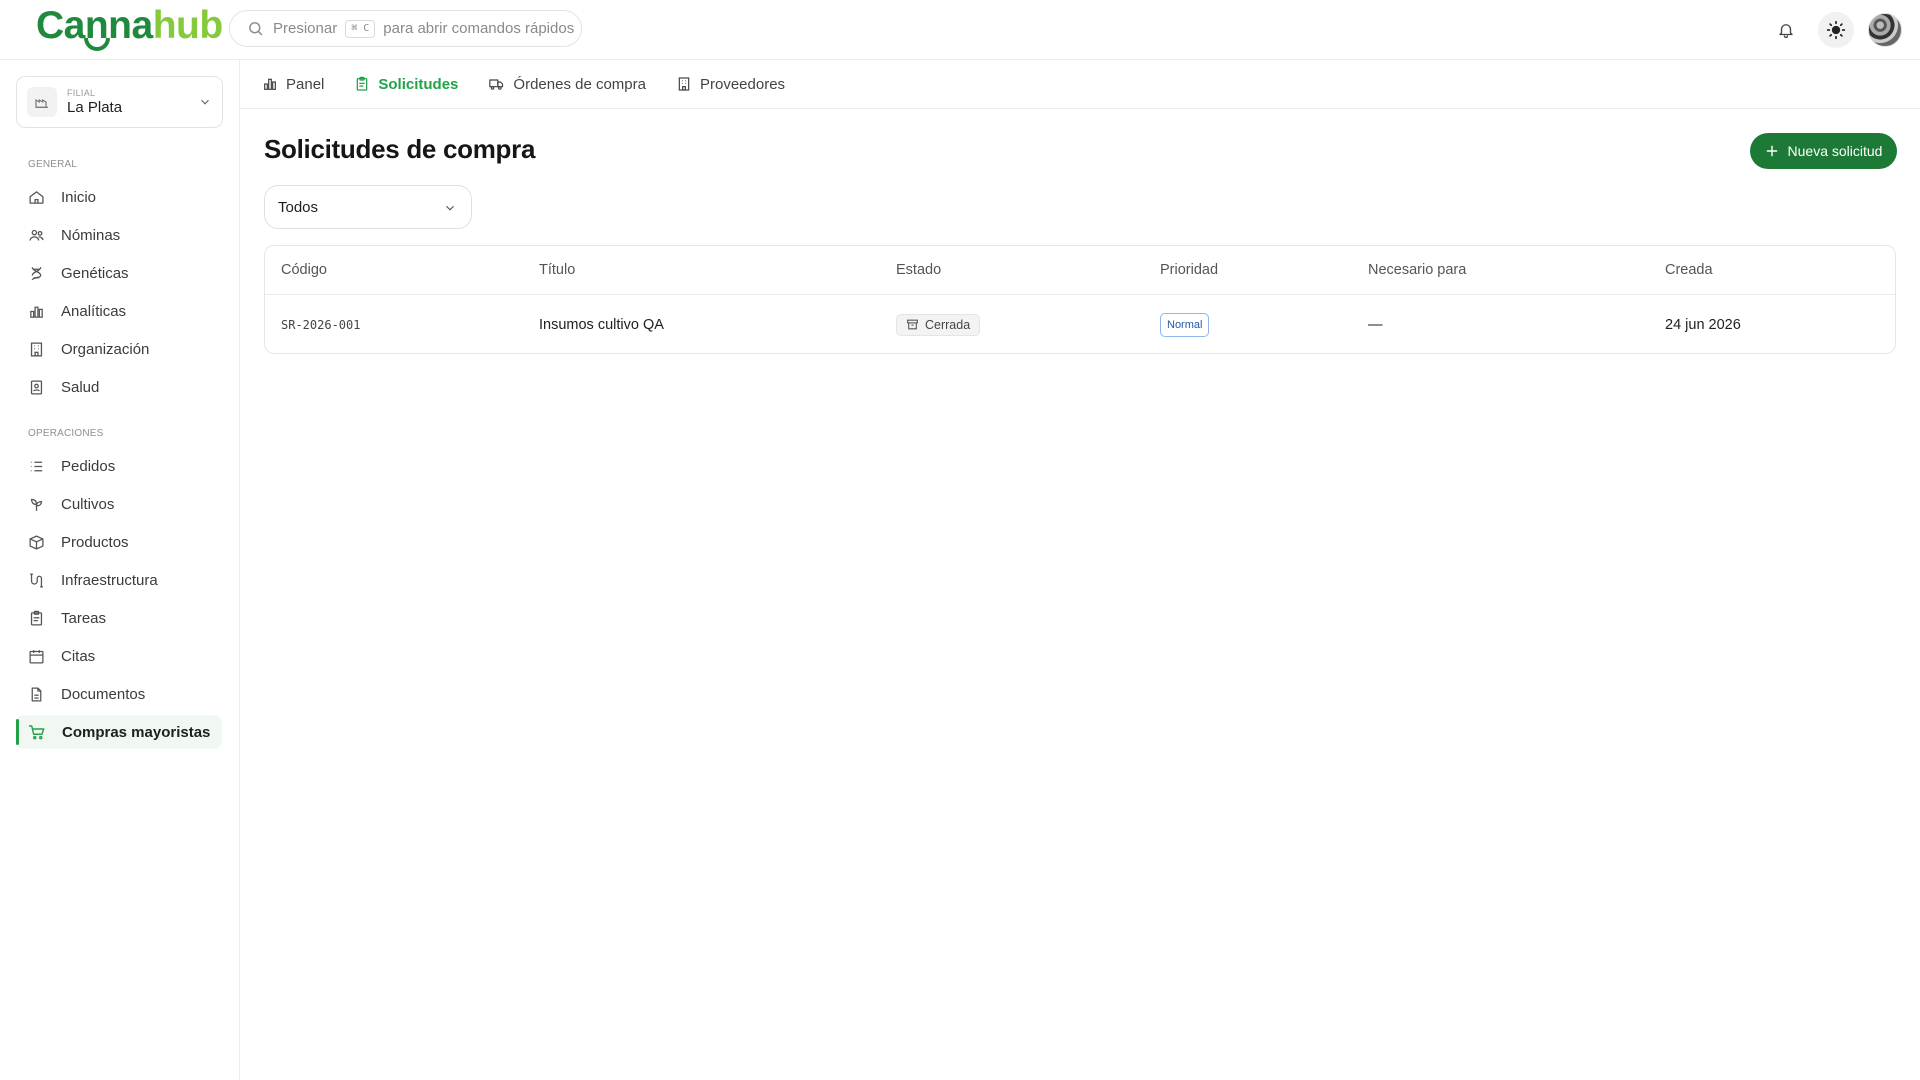  Describe the element at coordinates (418, 84) in the screenshot. I see `tab-label: Solicitudes` at that location.